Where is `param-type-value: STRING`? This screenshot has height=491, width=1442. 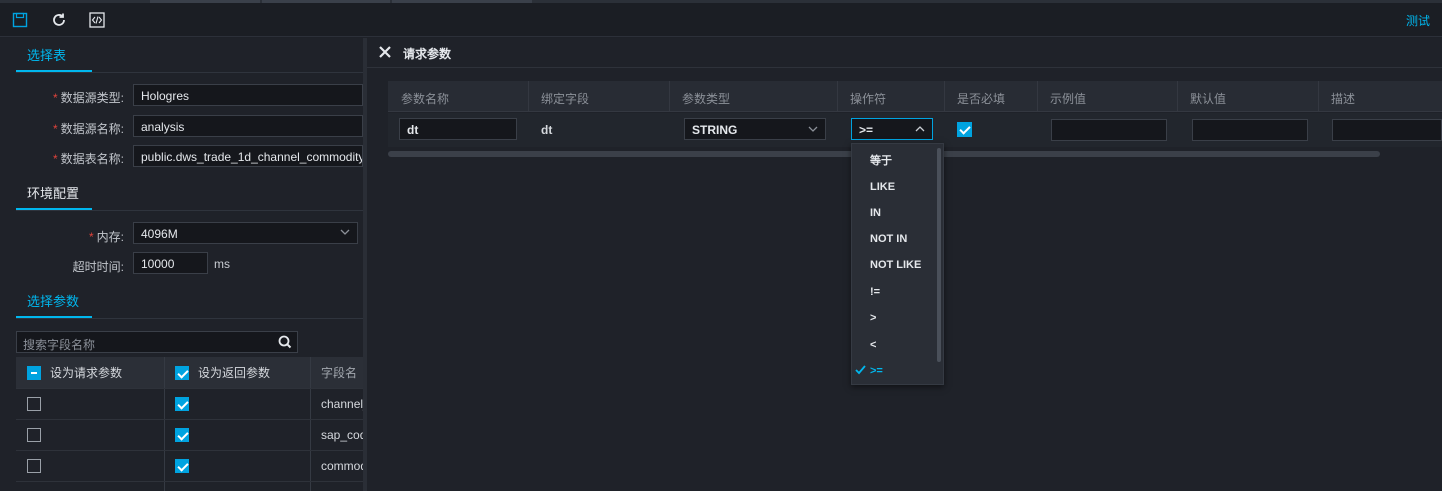 param-type-value: STRING is located at coordinates (715, 130).